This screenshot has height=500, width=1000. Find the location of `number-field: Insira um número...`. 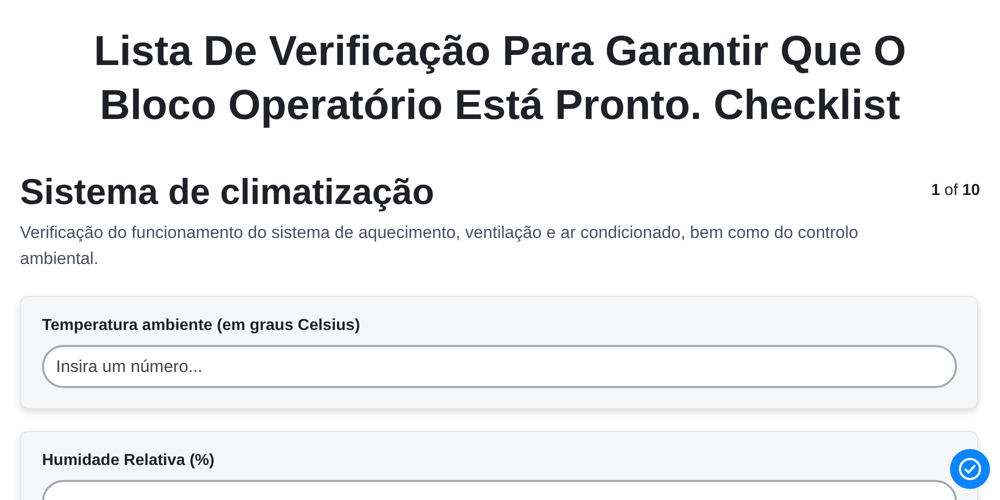

number-field: Insira um número... is located at coordinates (499, 366).